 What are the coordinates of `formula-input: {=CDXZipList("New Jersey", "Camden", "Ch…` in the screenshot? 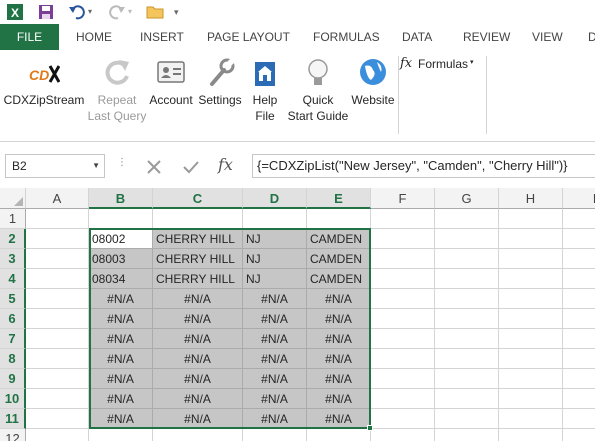 It's located at (423, 166).